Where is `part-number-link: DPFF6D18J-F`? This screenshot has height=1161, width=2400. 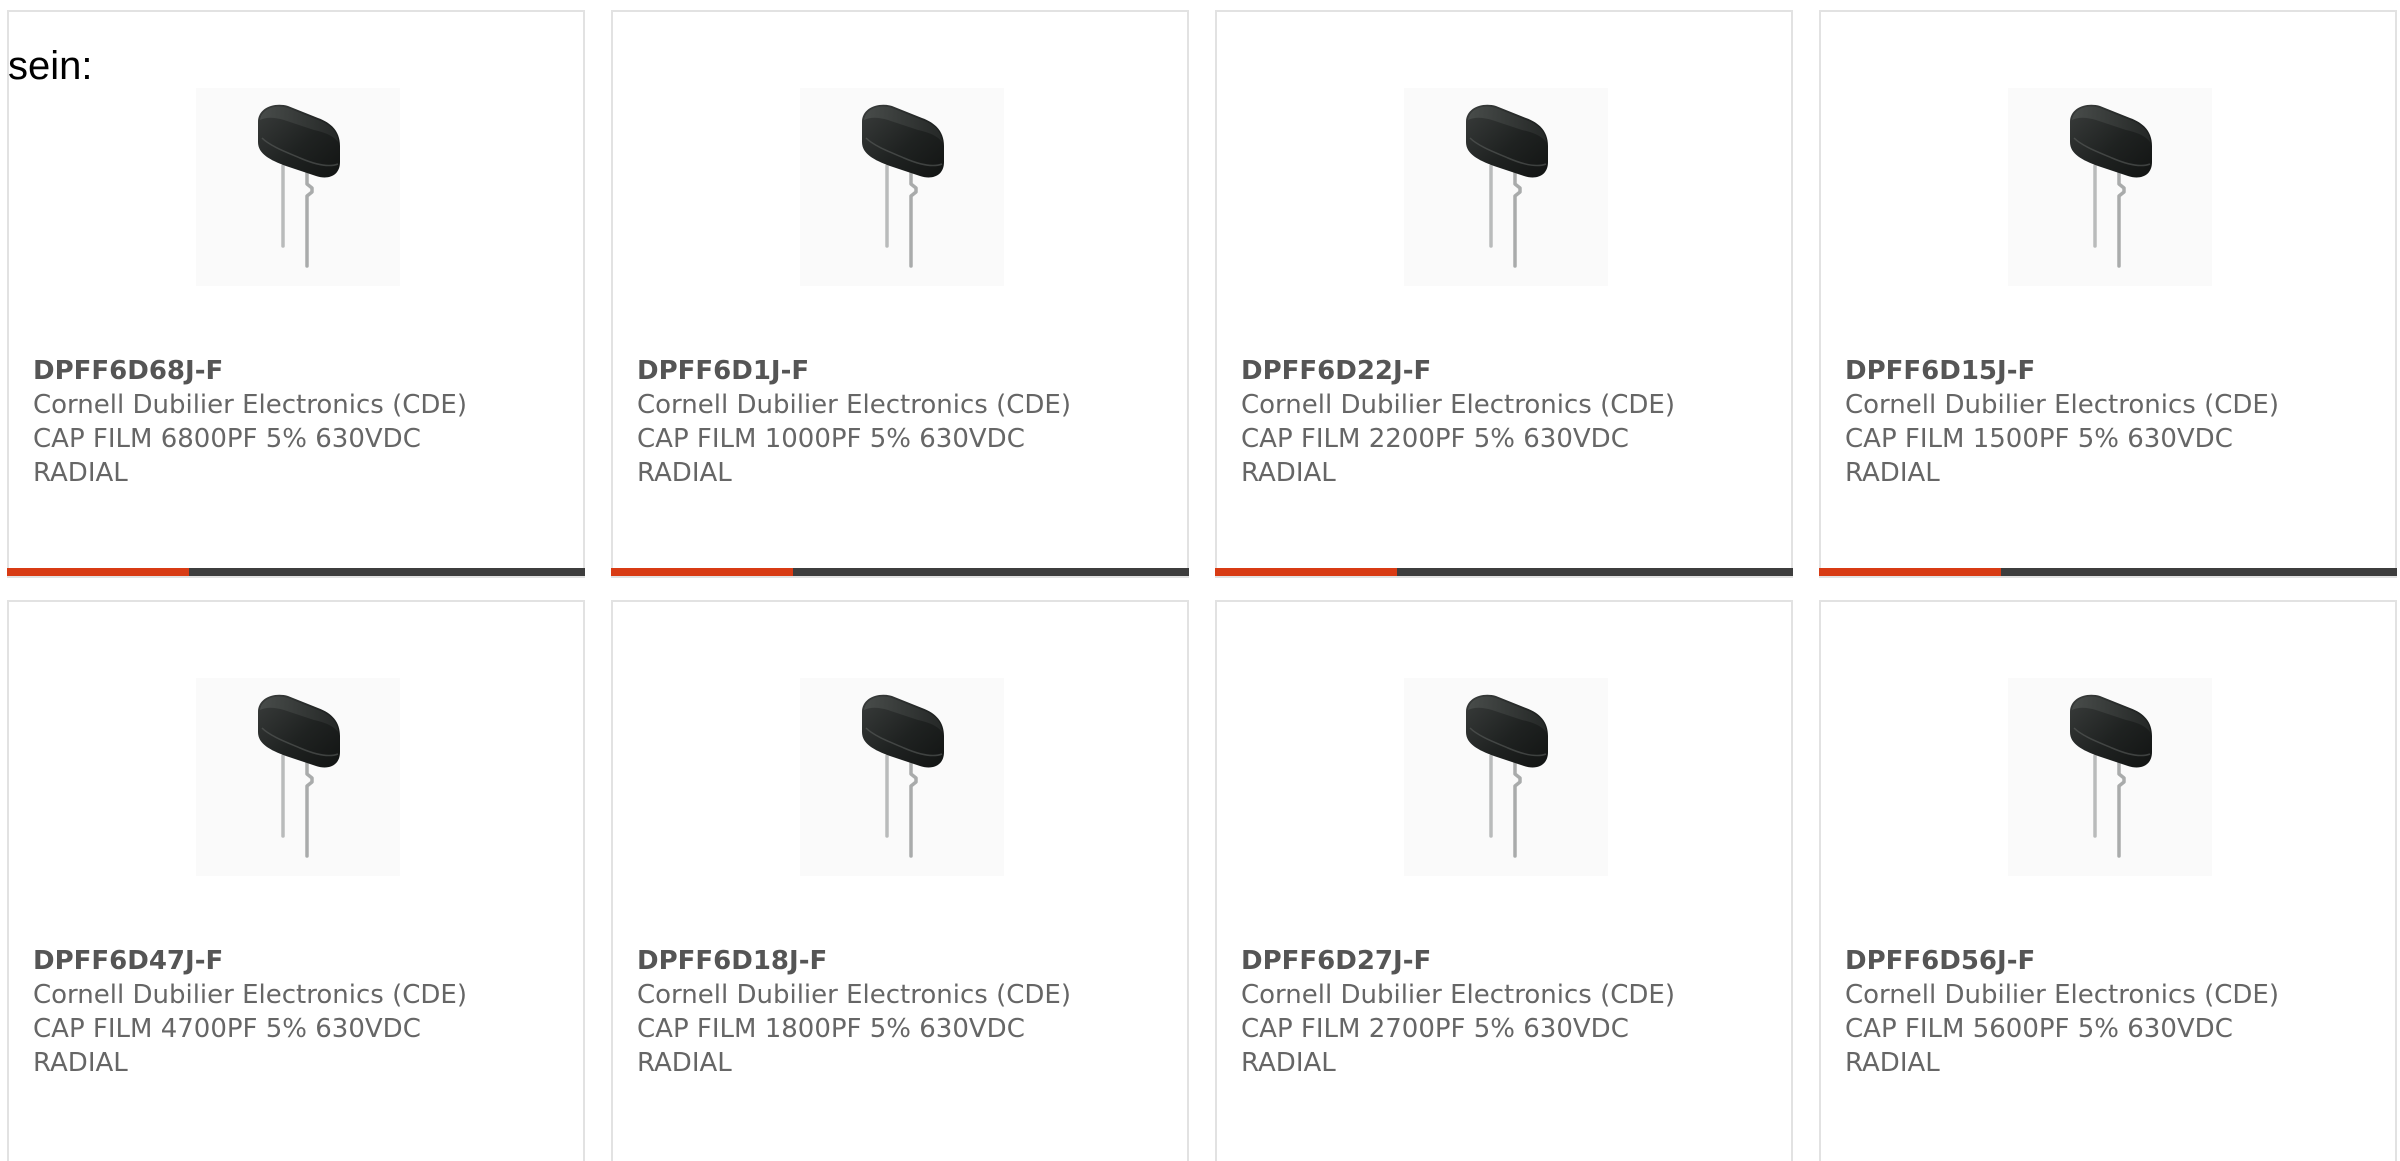 part-number-link: DPFF6D18J-F is located at coordinates (907, 961).